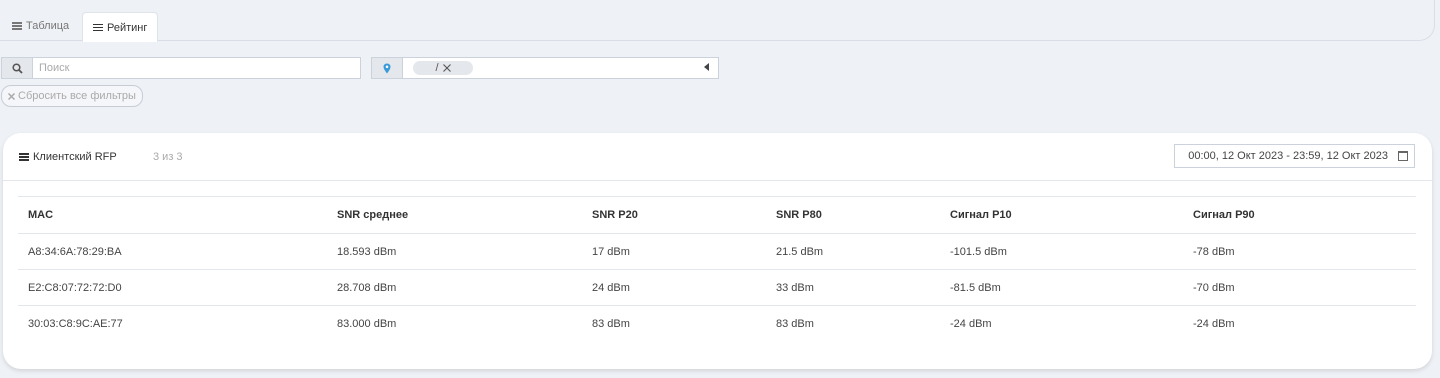  What do you see at coordinates (196, 68) in the screenshot?
I see `search-input` at bounding box center [196, 68].